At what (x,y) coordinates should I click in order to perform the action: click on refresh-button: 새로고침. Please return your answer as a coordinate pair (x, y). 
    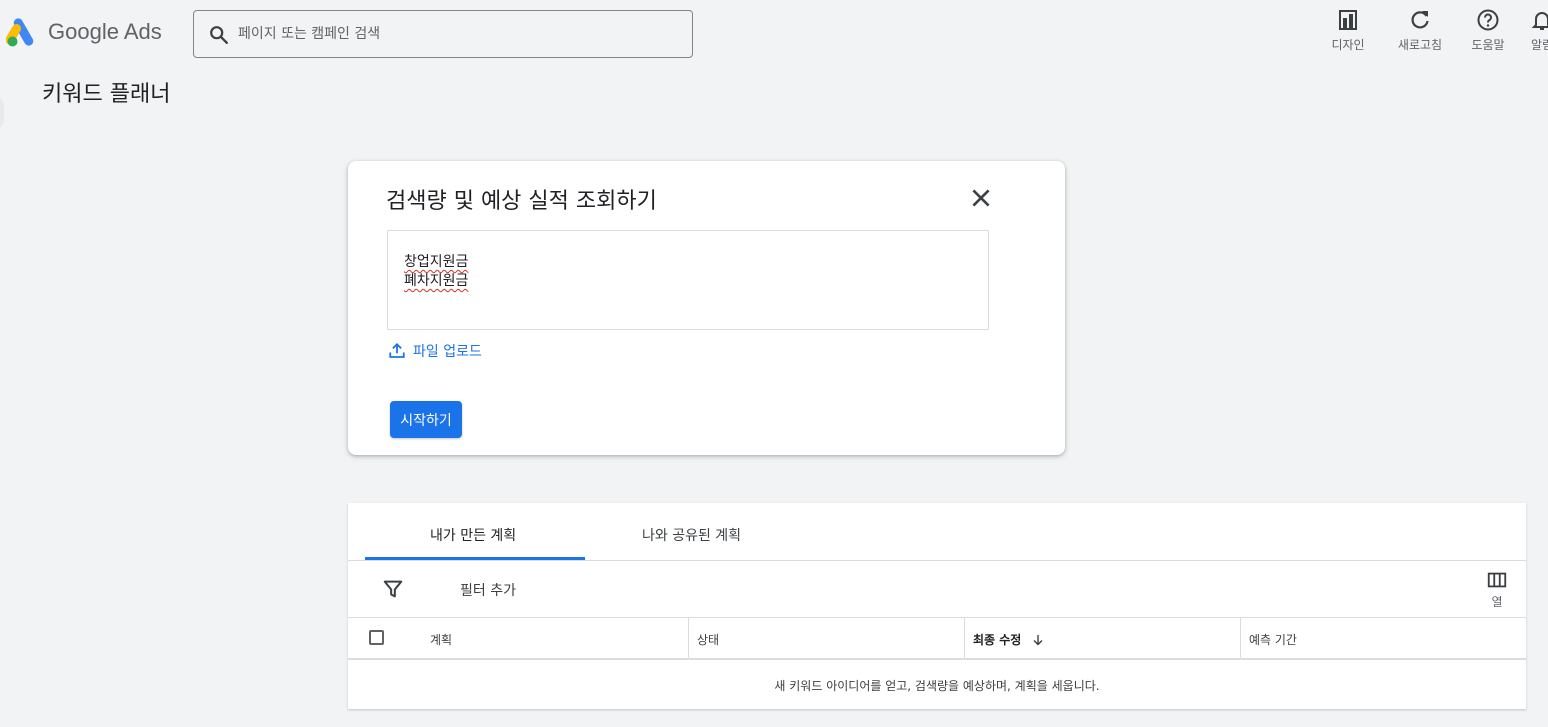
    Looking at the image, I should click on (1420, 33).